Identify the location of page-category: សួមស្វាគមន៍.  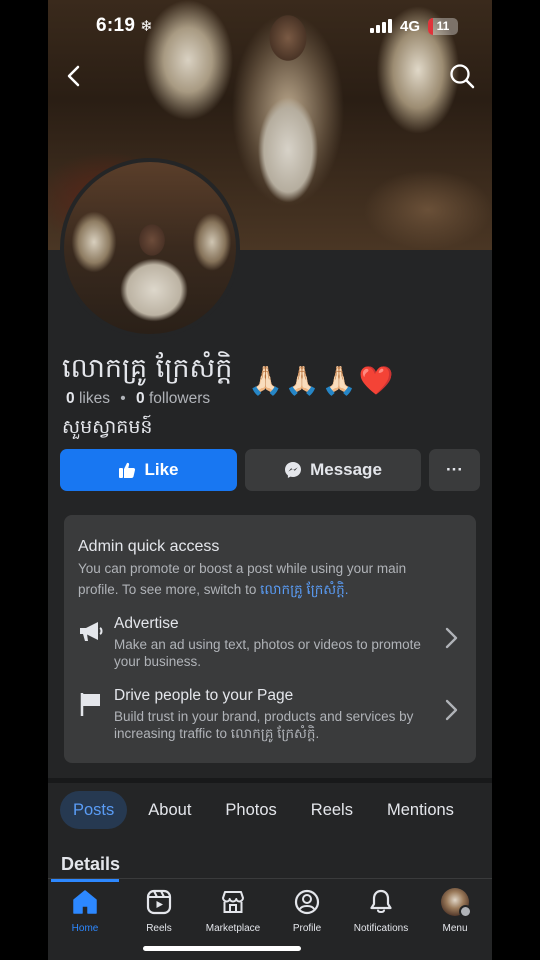
(107, 427).